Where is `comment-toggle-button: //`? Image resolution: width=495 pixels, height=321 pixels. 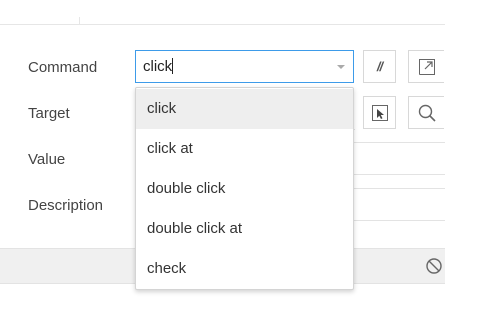
comment-toggle-button: // is located at coordinates (379, 66).